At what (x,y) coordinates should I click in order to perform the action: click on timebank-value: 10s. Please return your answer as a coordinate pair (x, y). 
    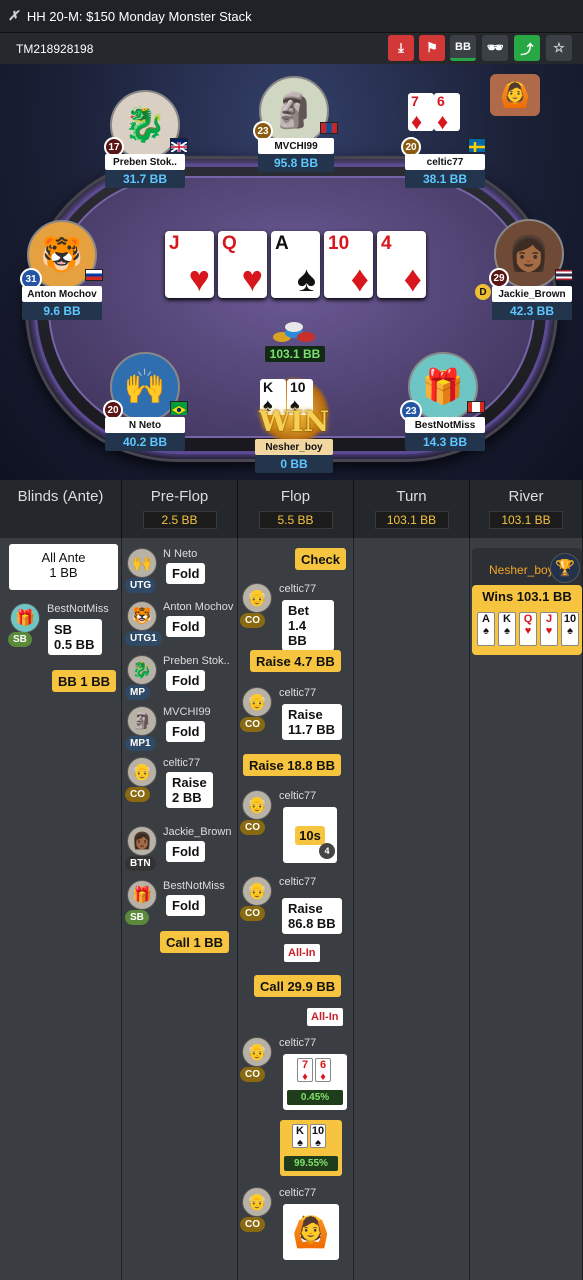
    Looking at the image, I should click on (310, 835).